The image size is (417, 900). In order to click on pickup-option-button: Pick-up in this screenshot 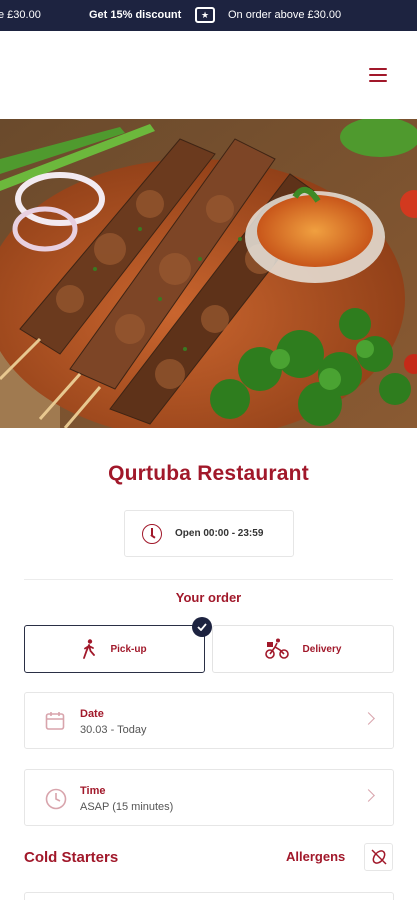, I will do `click(114, 649)`.